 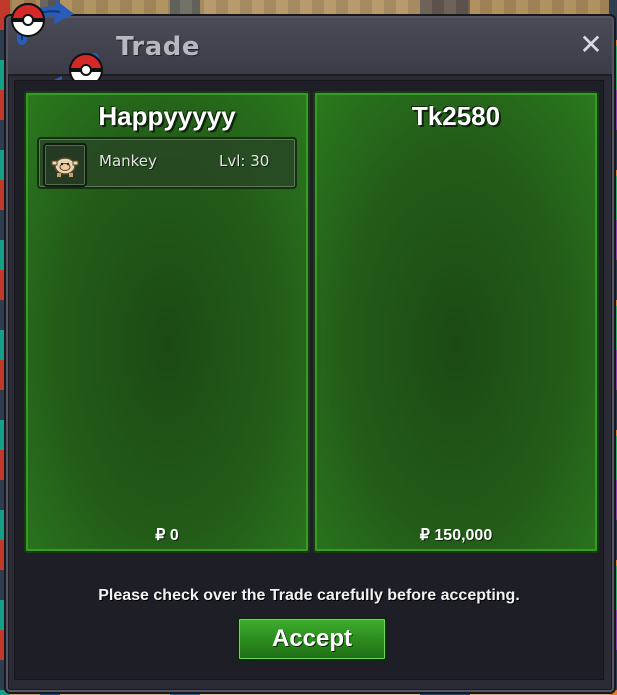 What do you see at coordinates (167, 163) in the screenshot?
I see `offer-item-slot: Mankey Lvl: 30` at bounding box center [167, 163].